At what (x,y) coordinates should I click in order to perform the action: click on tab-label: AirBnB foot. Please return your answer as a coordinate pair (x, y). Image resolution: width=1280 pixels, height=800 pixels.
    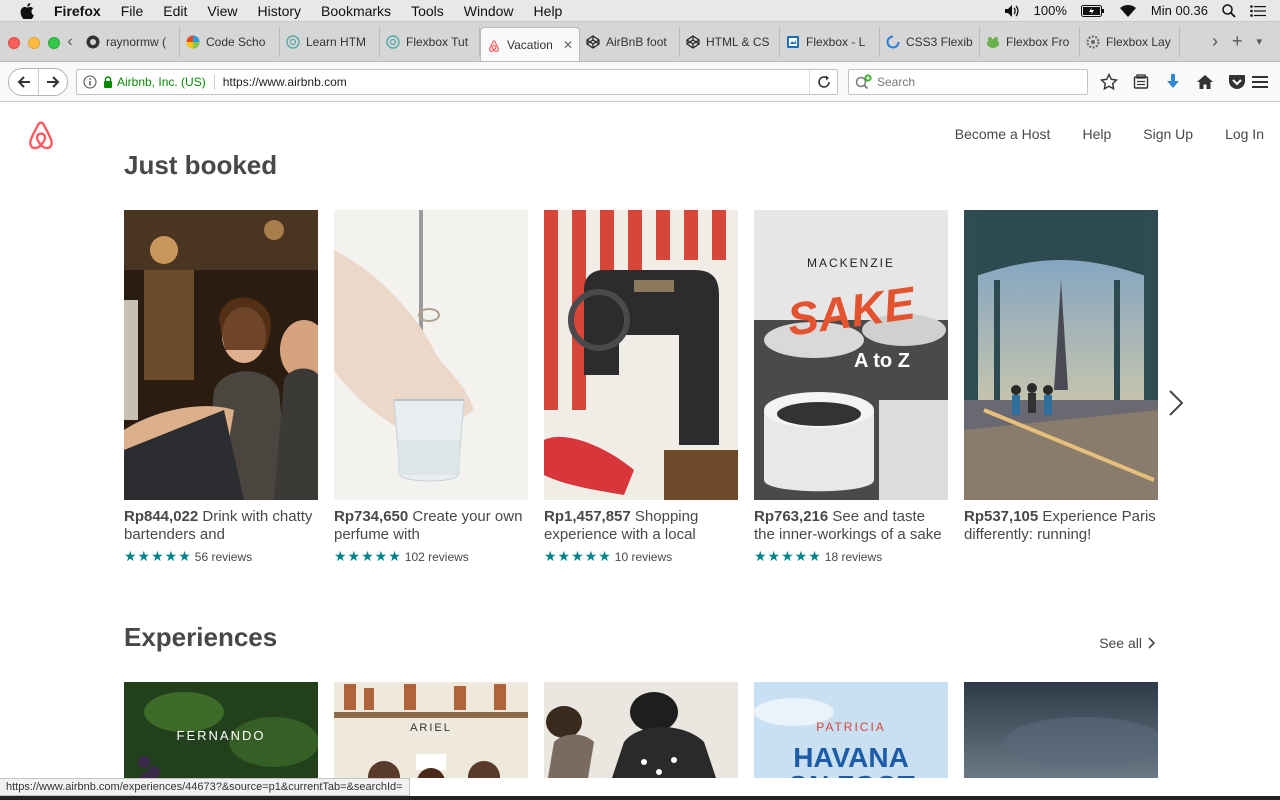
    Looking at the image, I should click on (636, 42).